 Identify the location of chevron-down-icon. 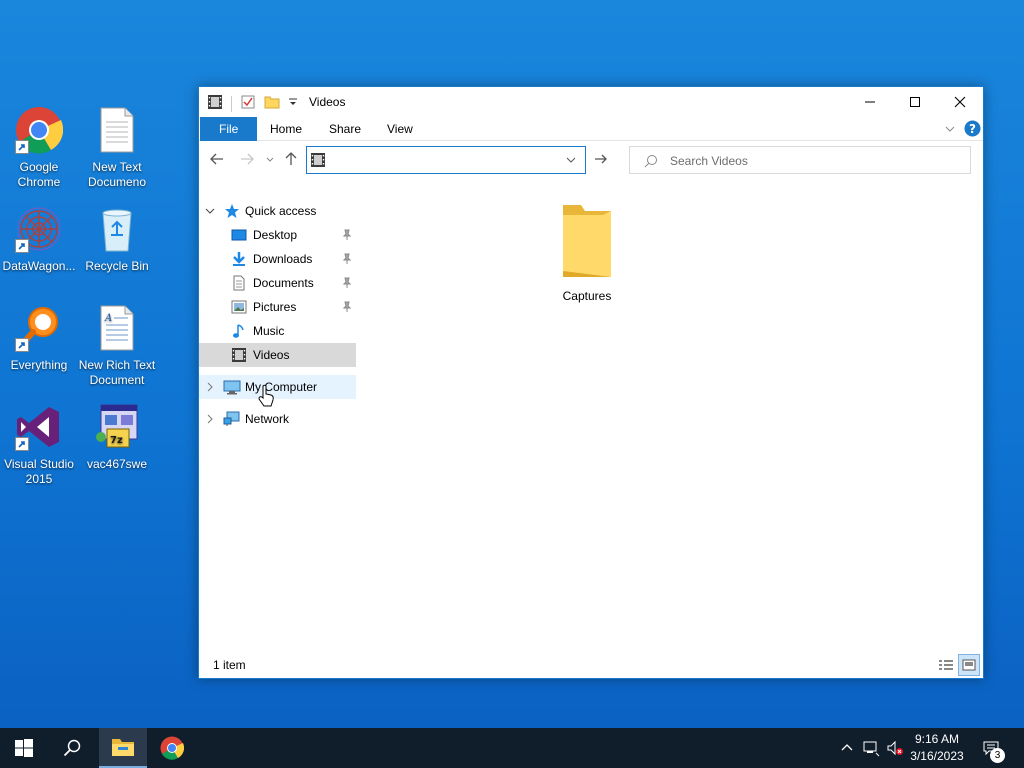
(270, 159).